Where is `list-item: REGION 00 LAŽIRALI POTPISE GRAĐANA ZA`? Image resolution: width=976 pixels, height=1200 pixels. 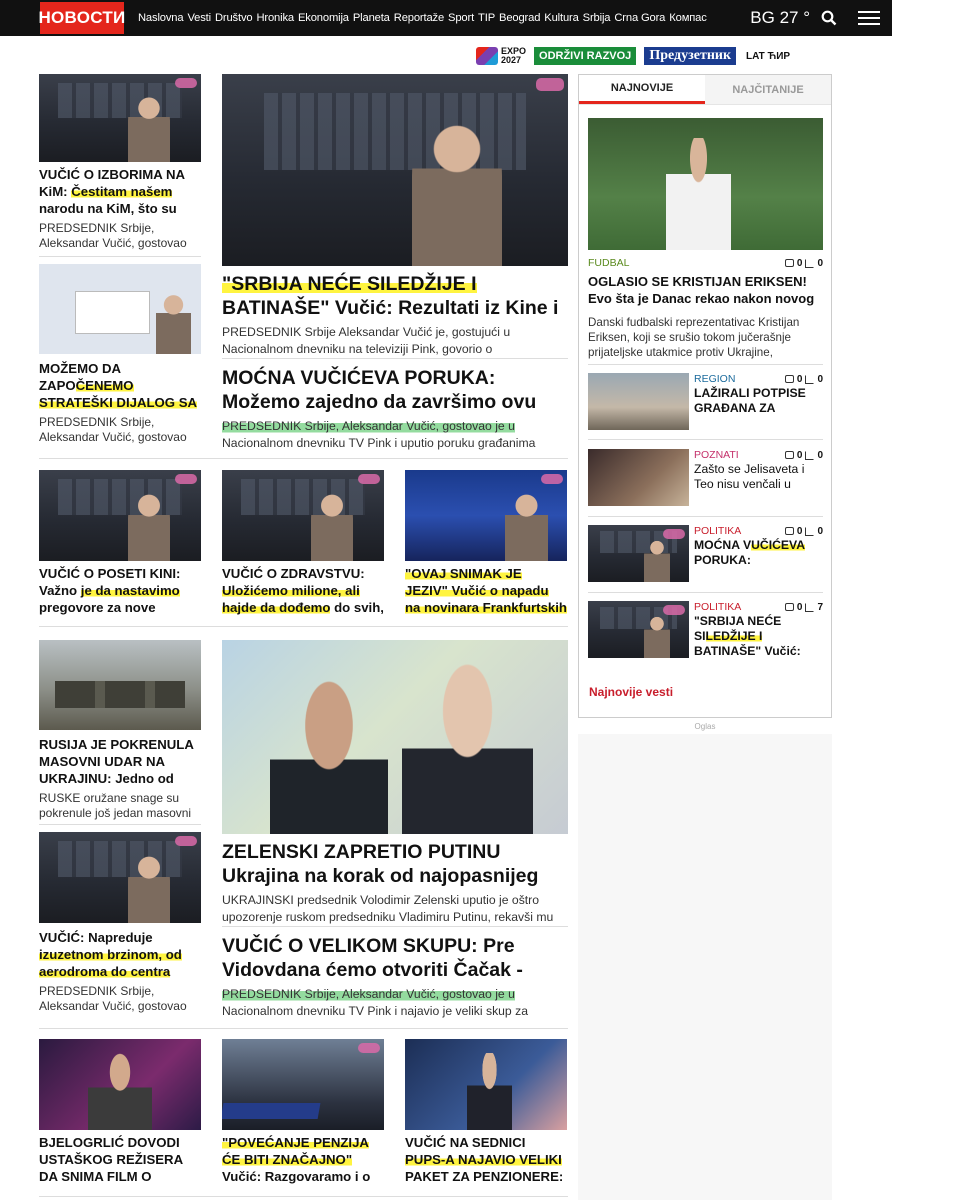 list-item: REGION 00 LAŽIRALI POTPISE GRAĐANA ZA is located at coordinates (705, 402).